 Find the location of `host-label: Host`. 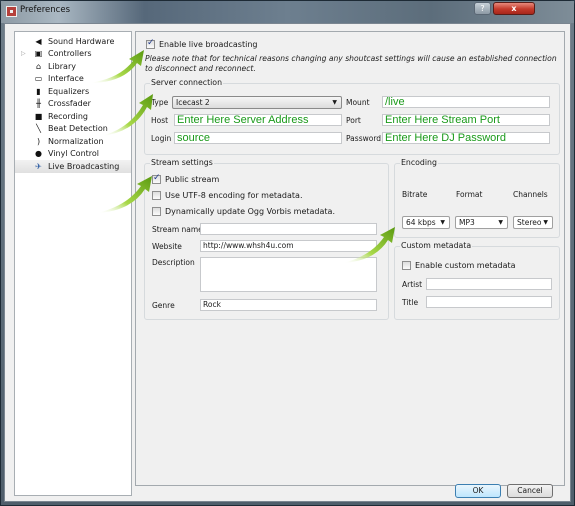

host-label: Host is located at coordinates (160, 120).